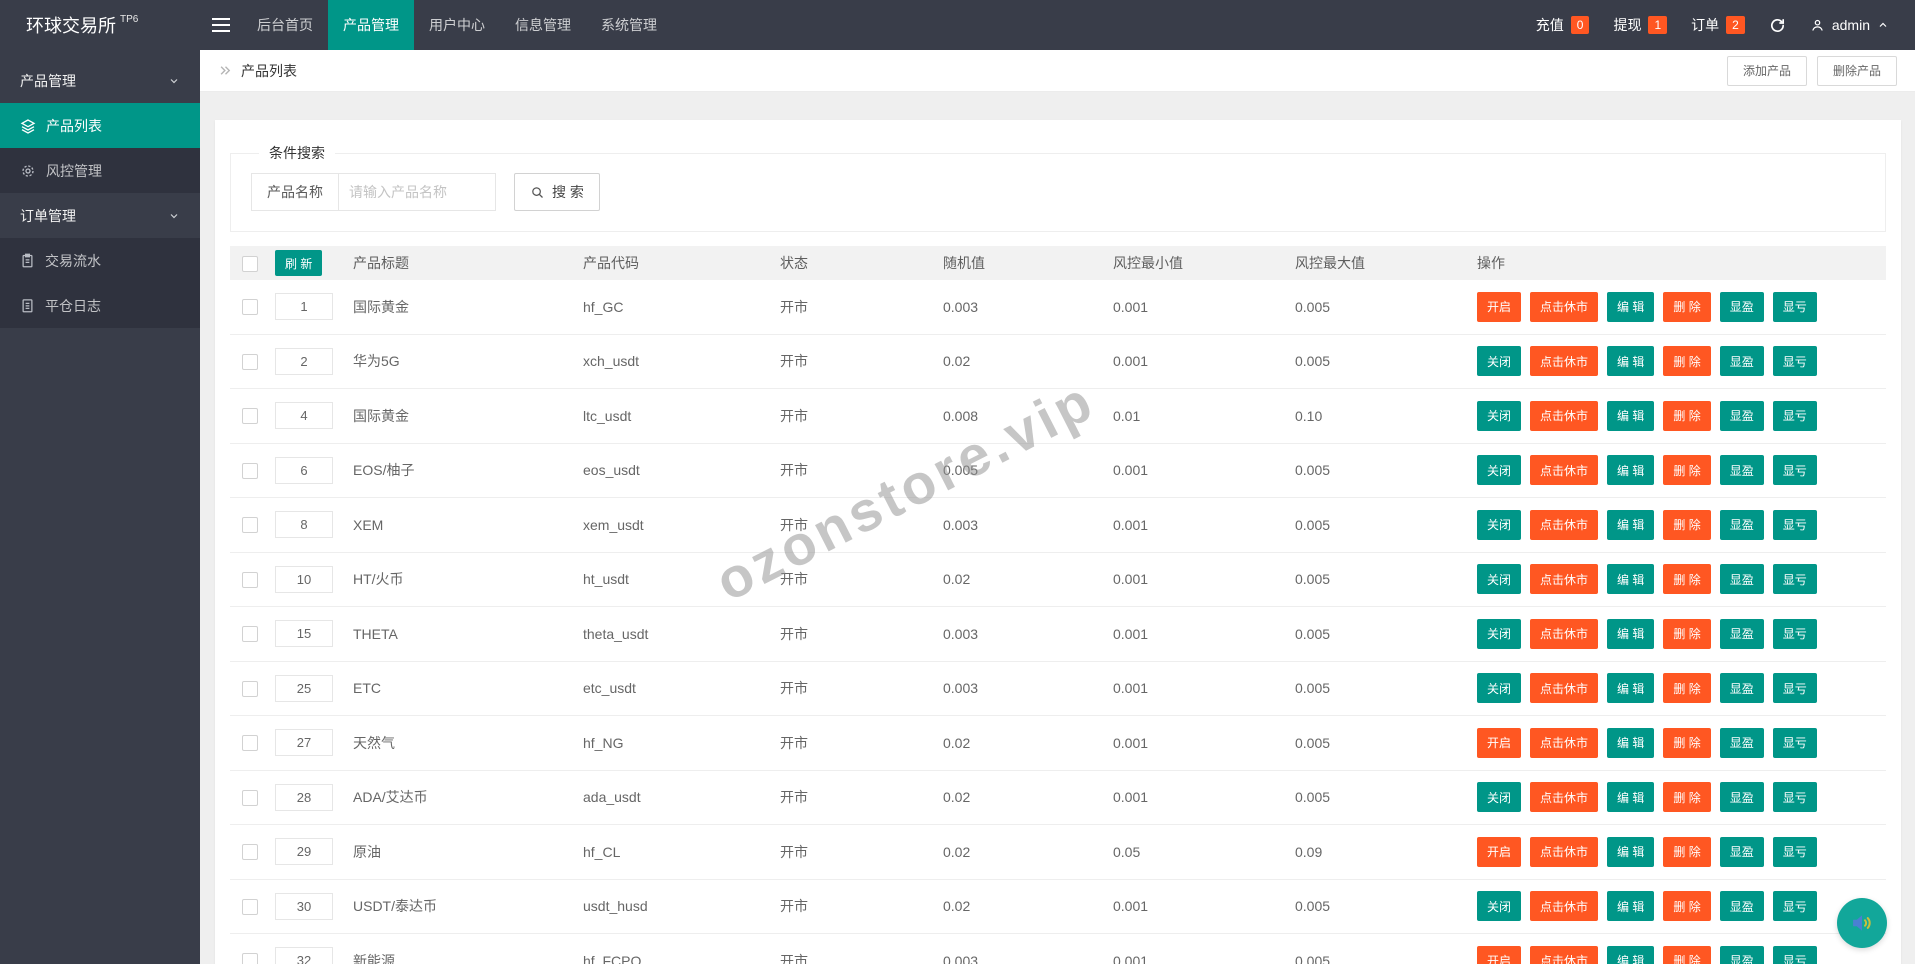  I want to click on row-id-input: 4, so click(304, 416).